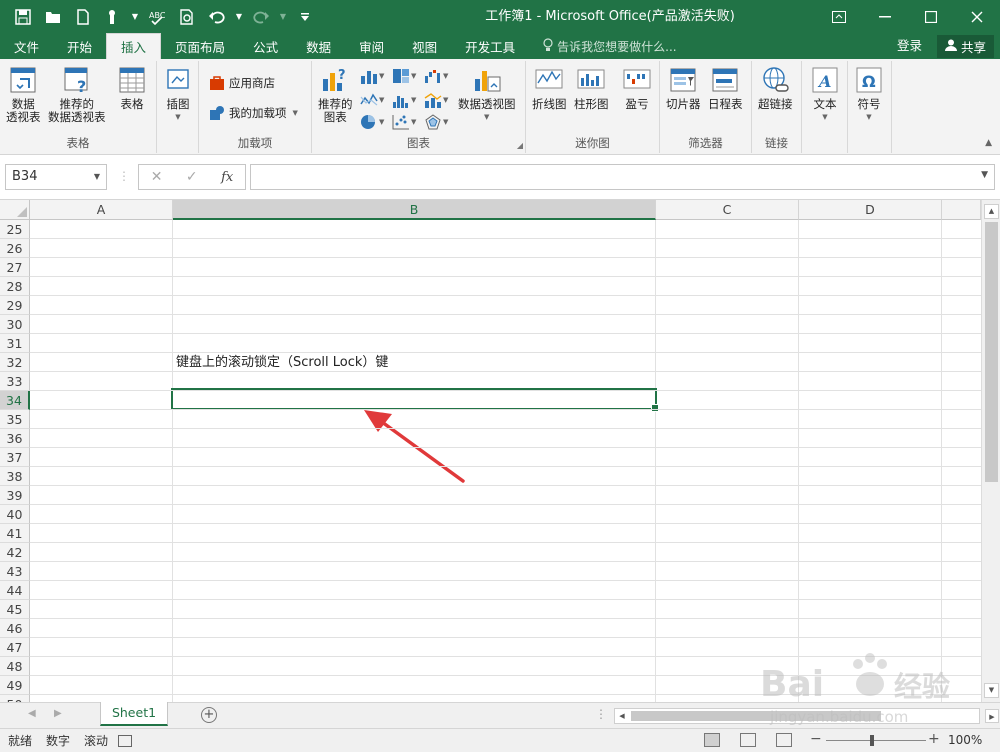  Describe the element at coordinates (242, 83) in the screenshot. I see `store-button: 应用商店` at that location.